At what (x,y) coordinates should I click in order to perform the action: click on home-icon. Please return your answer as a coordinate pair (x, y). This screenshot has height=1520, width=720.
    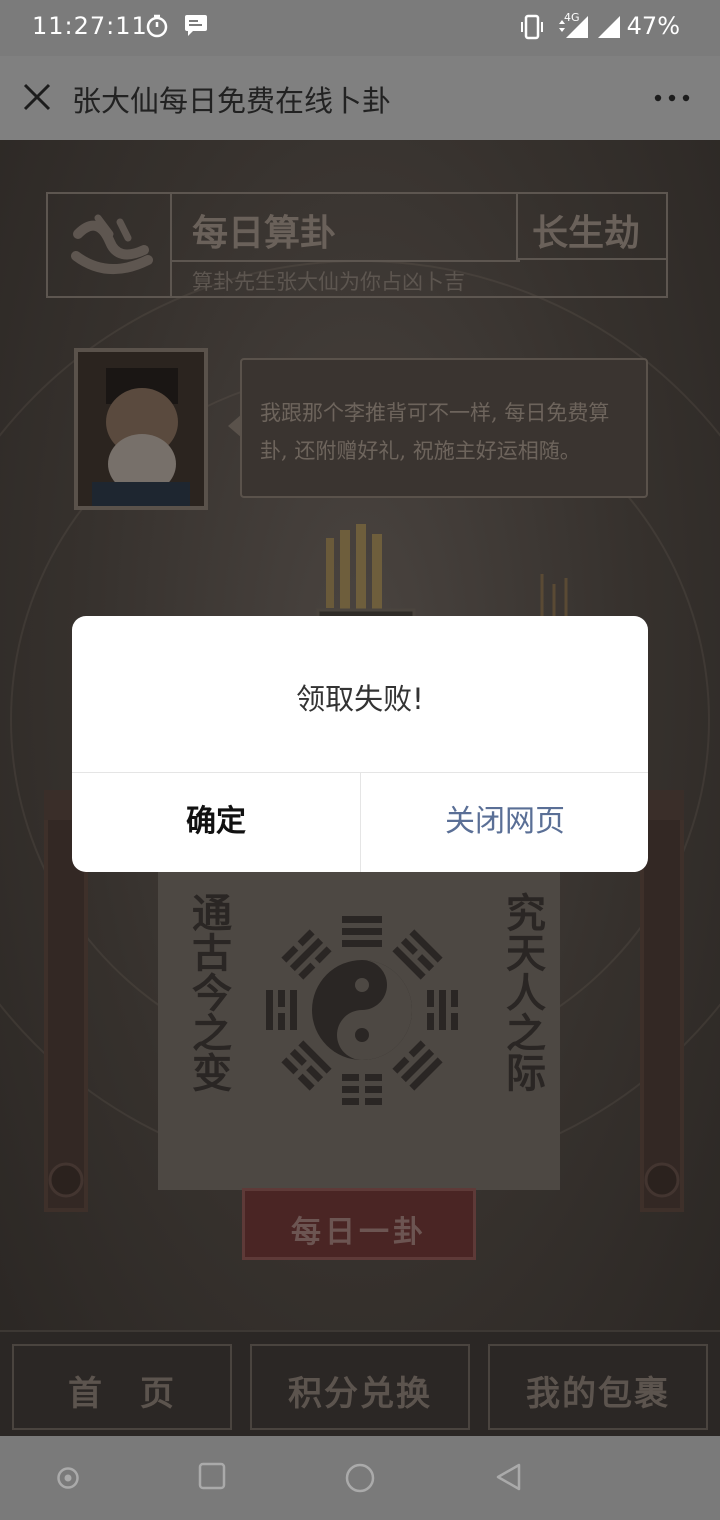
    Looking at the image, I should click on (360, 1478).